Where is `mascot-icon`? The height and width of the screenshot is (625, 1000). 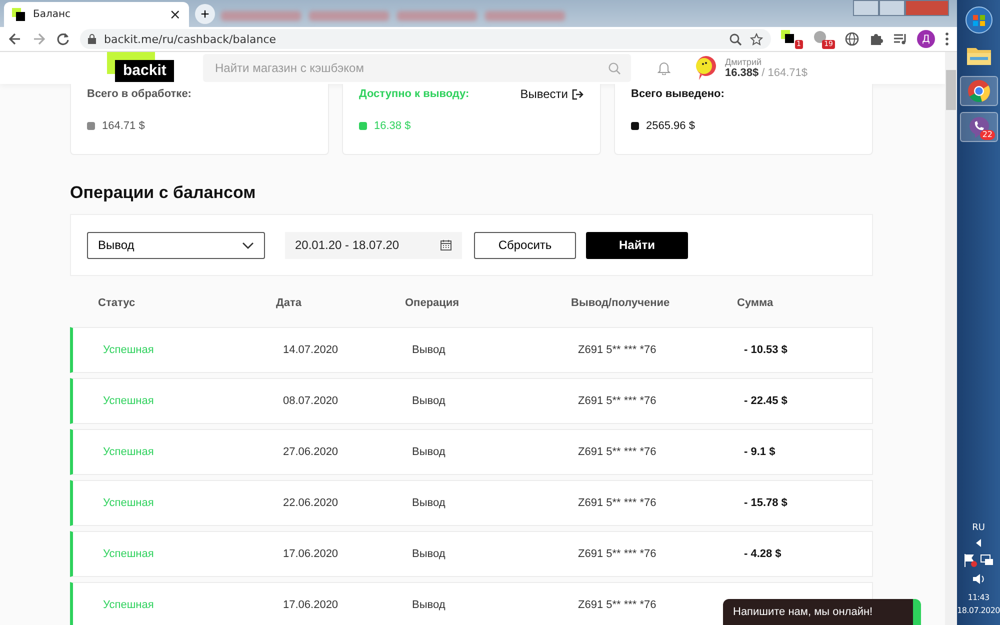
mascot-icon is located at coordinates (706, 68).